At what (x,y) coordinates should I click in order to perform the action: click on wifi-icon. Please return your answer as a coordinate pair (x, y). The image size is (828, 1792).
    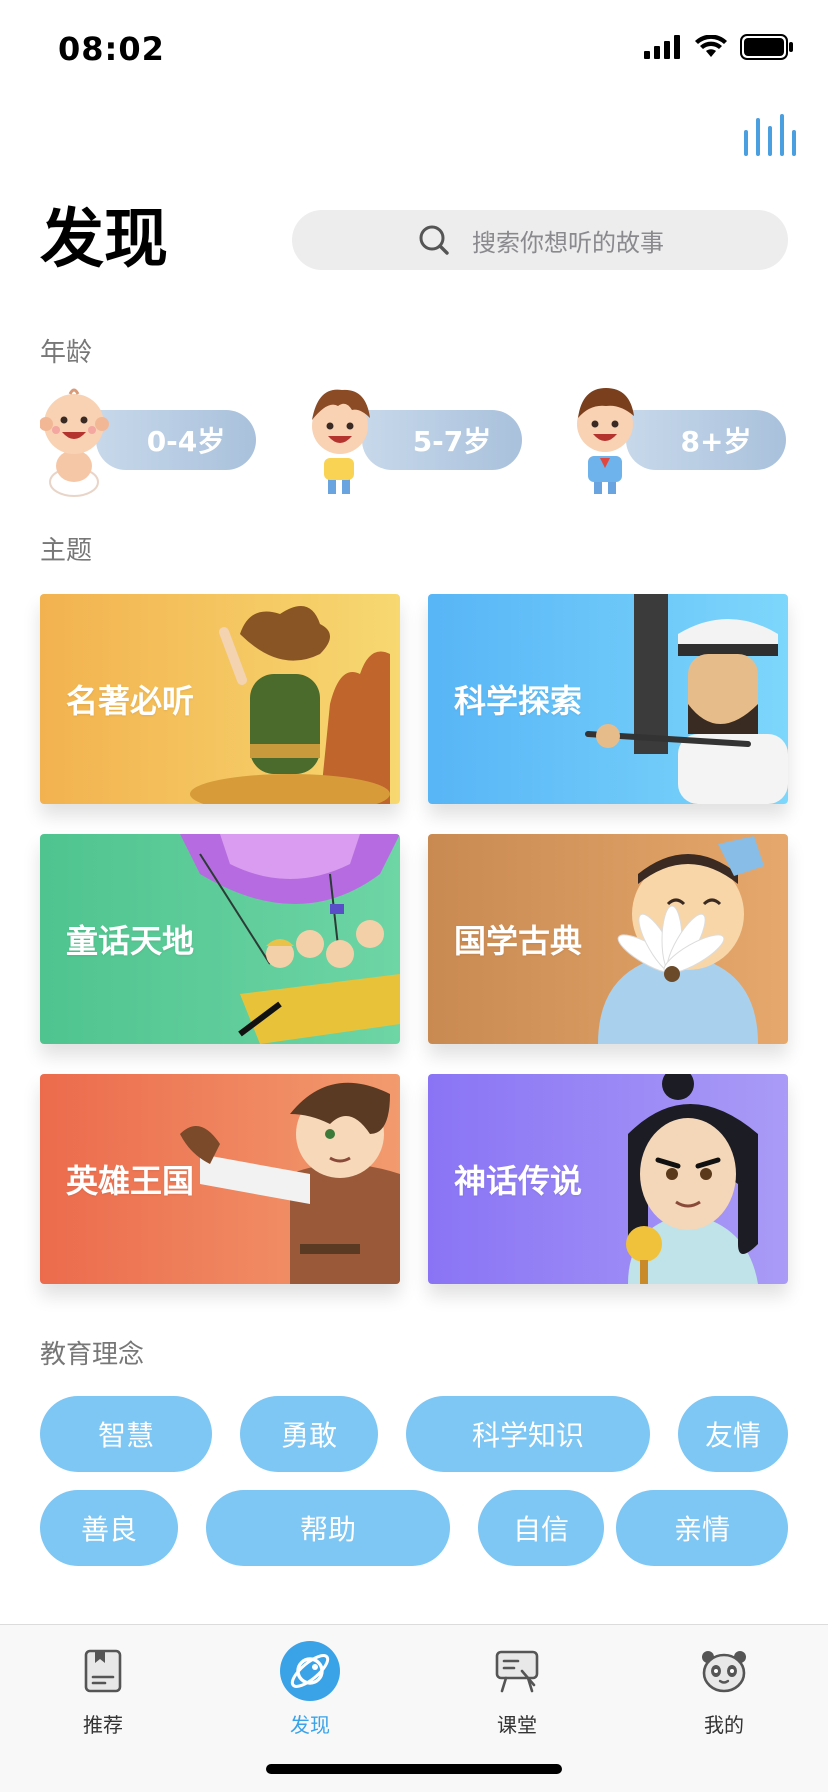
    Looking at the image, I should click on (711, 46).